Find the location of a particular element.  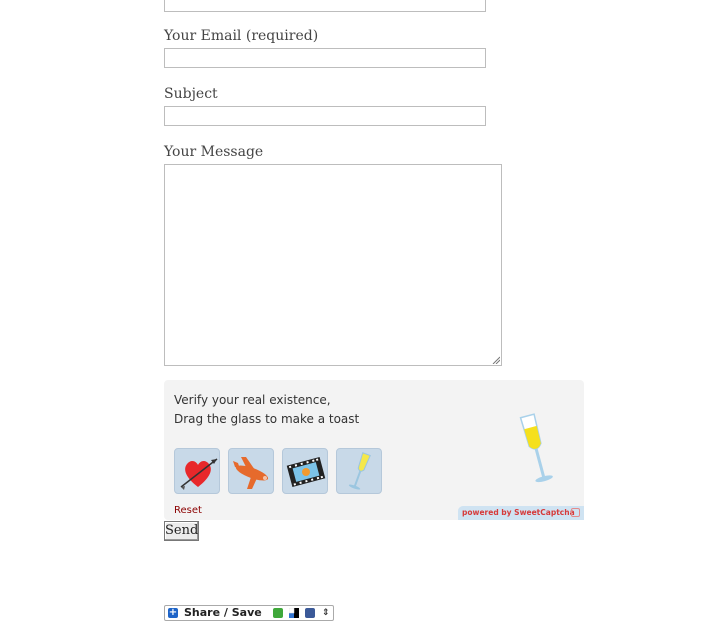

resize-grip-icon is located at coordinates (496, 360).